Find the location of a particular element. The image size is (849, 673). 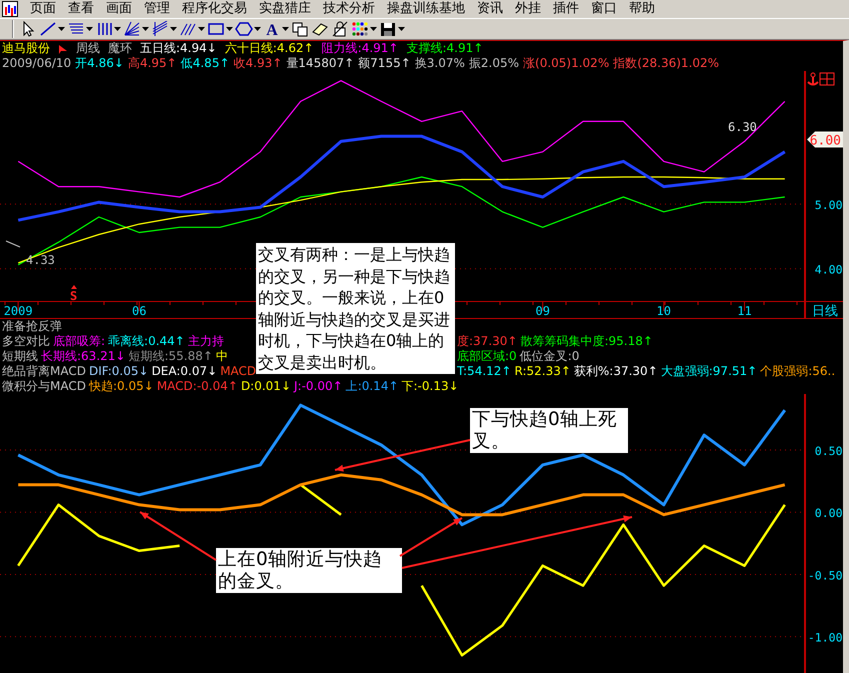

indicator-value: J:-0.00↑ is located at coordinates (318, 386).